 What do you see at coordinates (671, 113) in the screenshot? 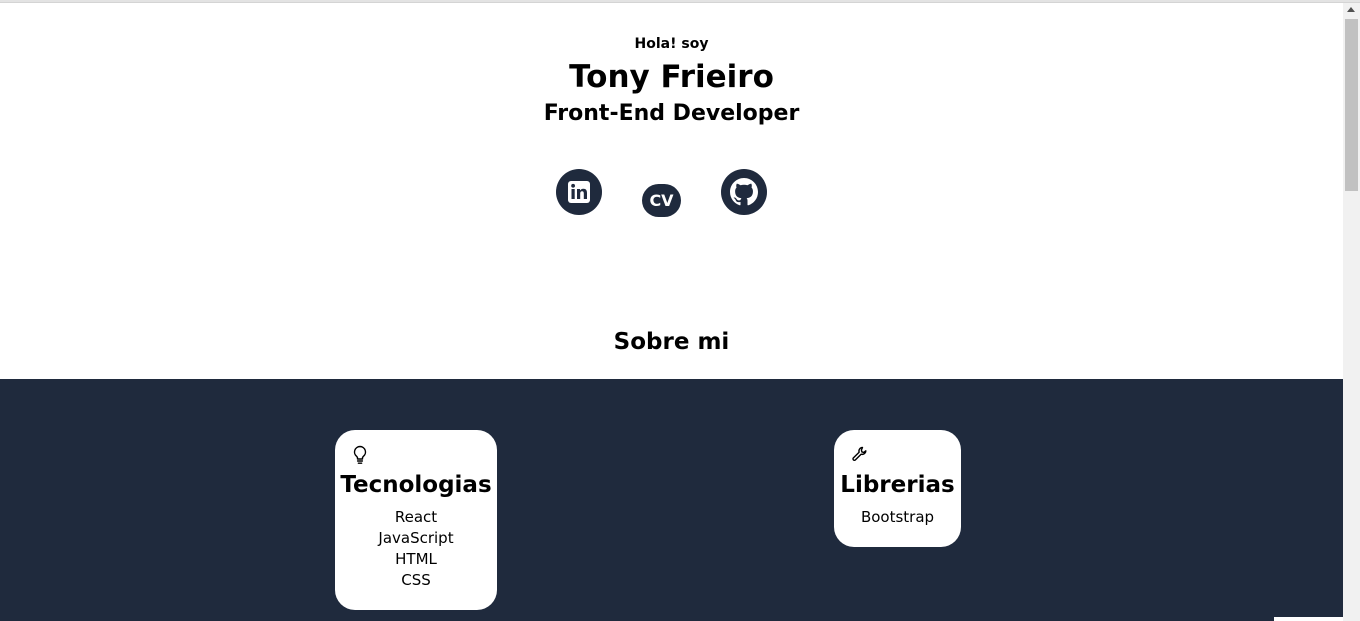
I see `developer-role: Front-End Developer` at bounding box center [671, 113].